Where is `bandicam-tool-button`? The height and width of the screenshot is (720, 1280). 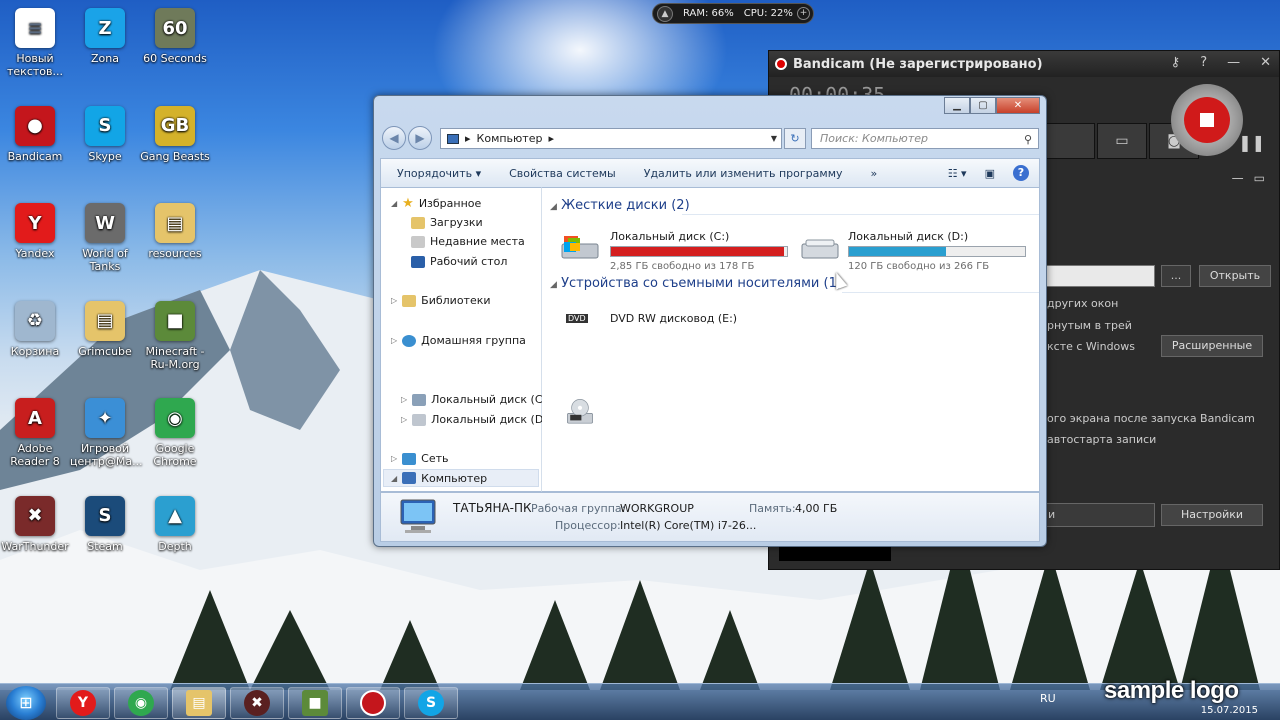
bandicam-tool-button is located at coordinates (1070, 141).